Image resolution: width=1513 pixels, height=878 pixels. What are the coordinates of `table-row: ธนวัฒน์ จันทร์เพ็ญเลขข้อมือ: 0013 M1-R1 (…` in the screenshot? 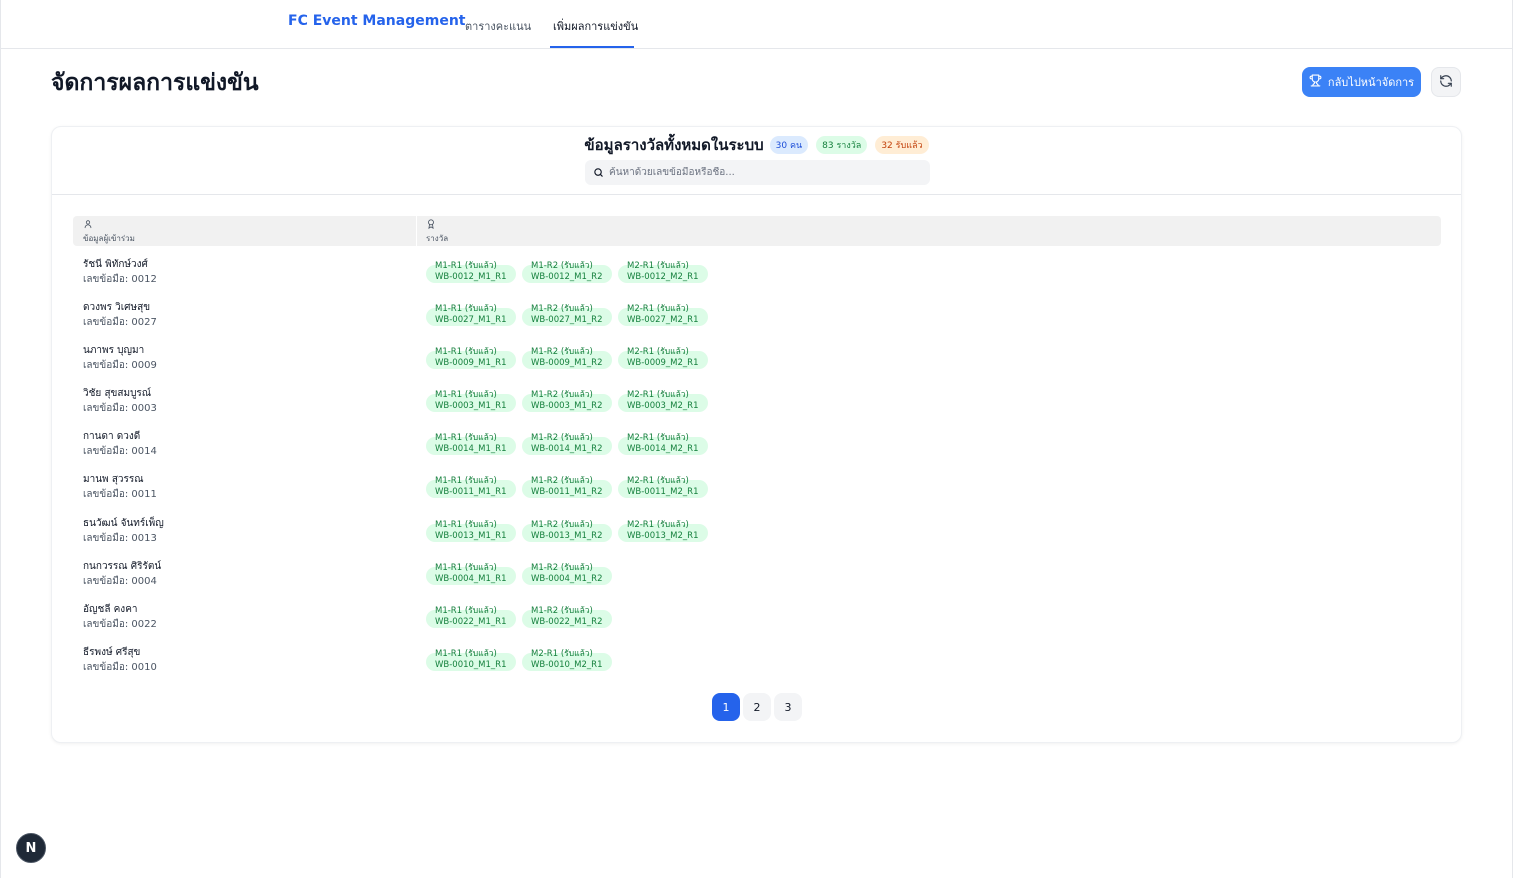 It's located at (757, 535).